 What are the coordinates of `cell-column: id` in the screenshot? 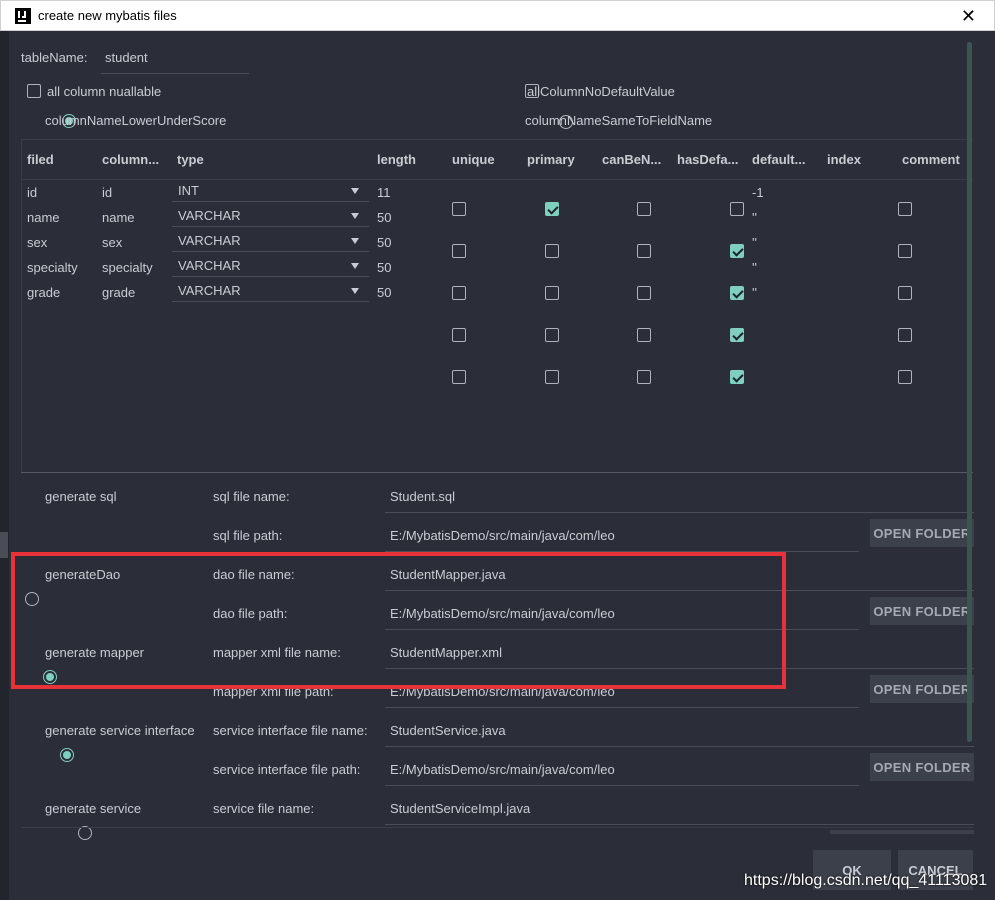 It's located at (107, 192).